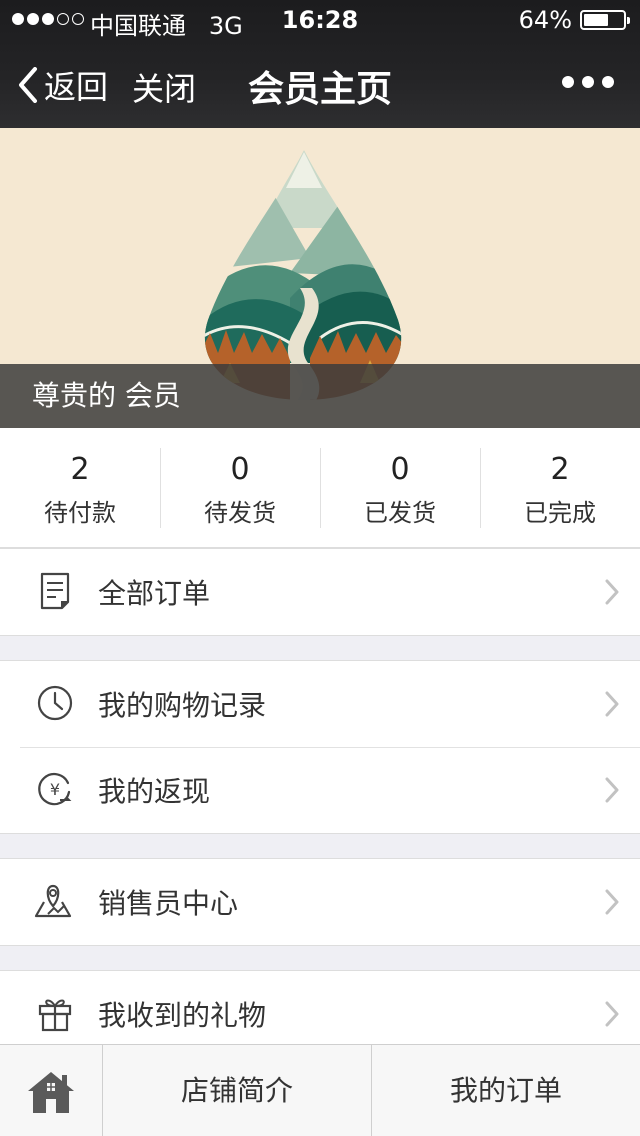  I want to click on tab-my-orders: 我的订单, so click(505, 1090).